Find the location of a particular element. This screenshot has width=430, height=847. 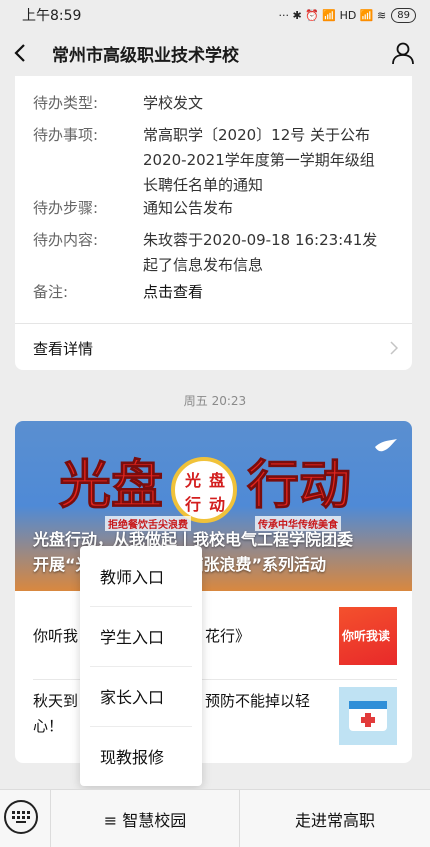

article-title-line2: 心！ is located at coordinates (48, 726).